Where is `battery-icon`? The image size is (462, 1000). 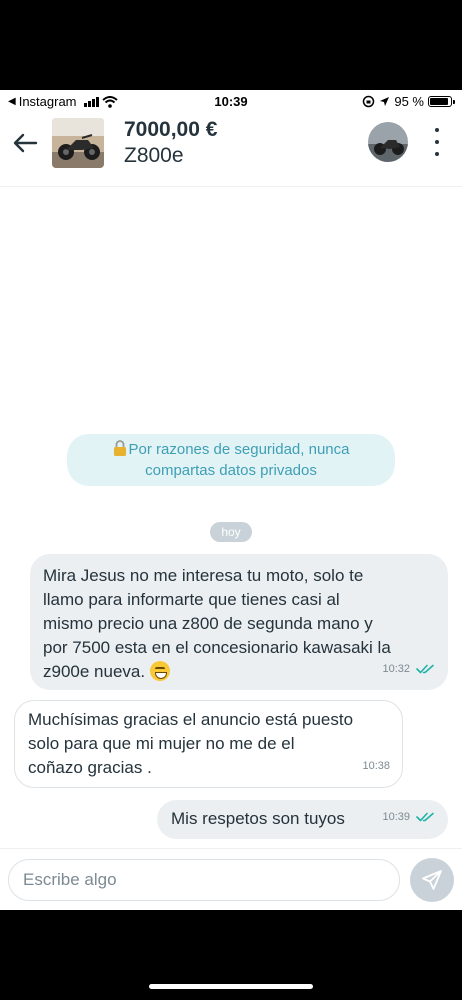
battery-icon is located at coordinates (441, 101).